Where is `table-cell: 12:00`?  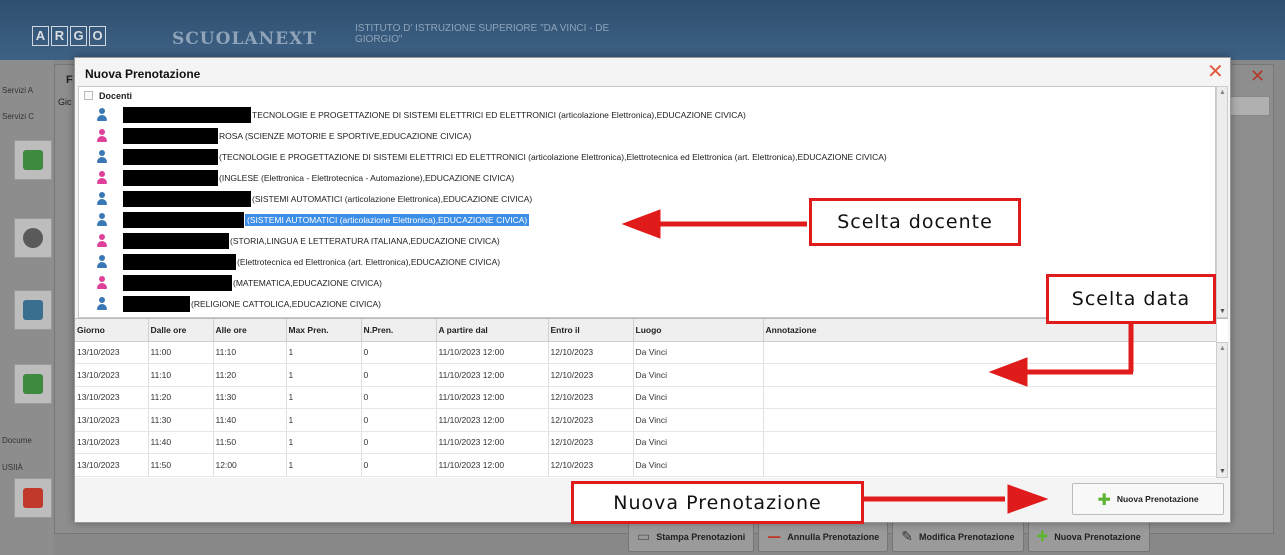 table-cell: 12:00 is located at coordinates (250, 465).